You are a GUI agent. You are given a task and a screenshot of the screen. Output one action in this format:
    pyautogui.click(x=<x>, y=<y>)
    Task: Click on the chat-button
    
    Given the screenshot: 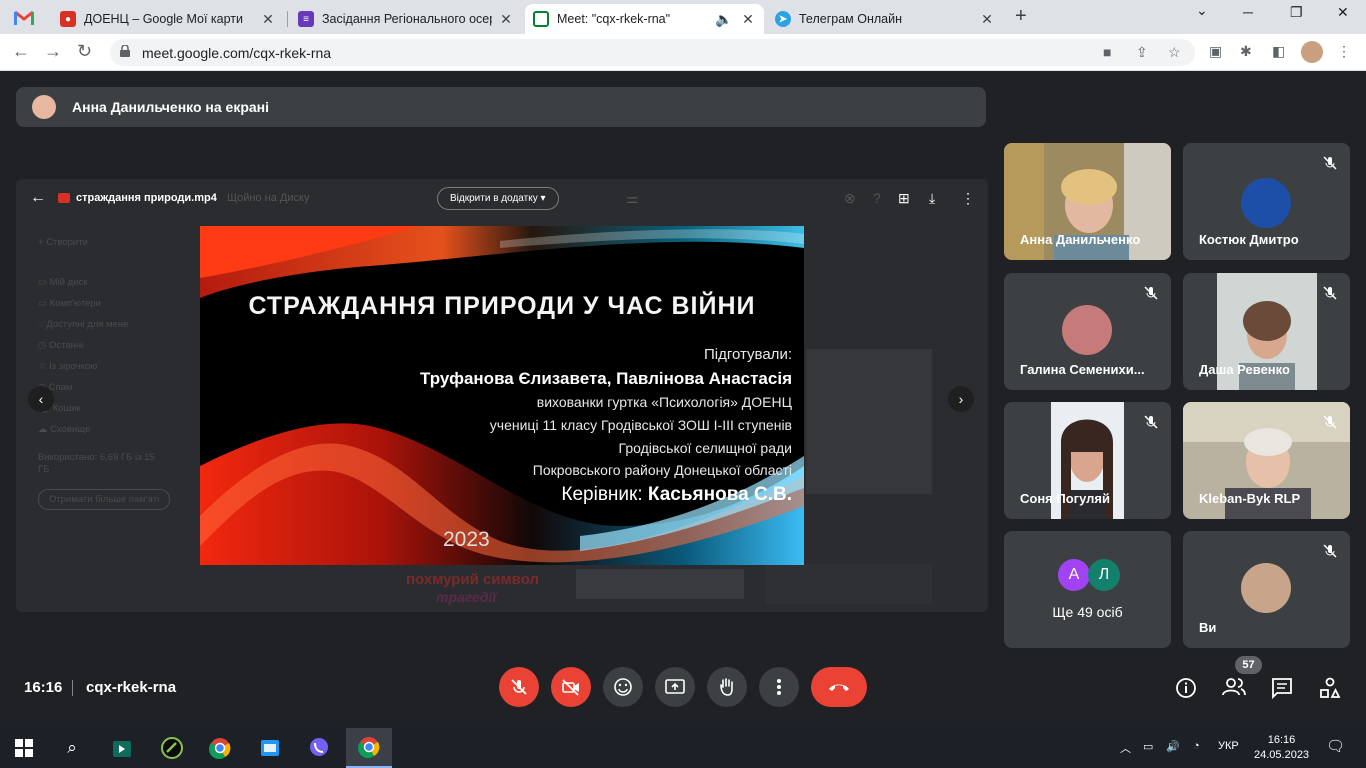 What is the action you would take?
    pyautogui.click(x=1282, y=688)
    